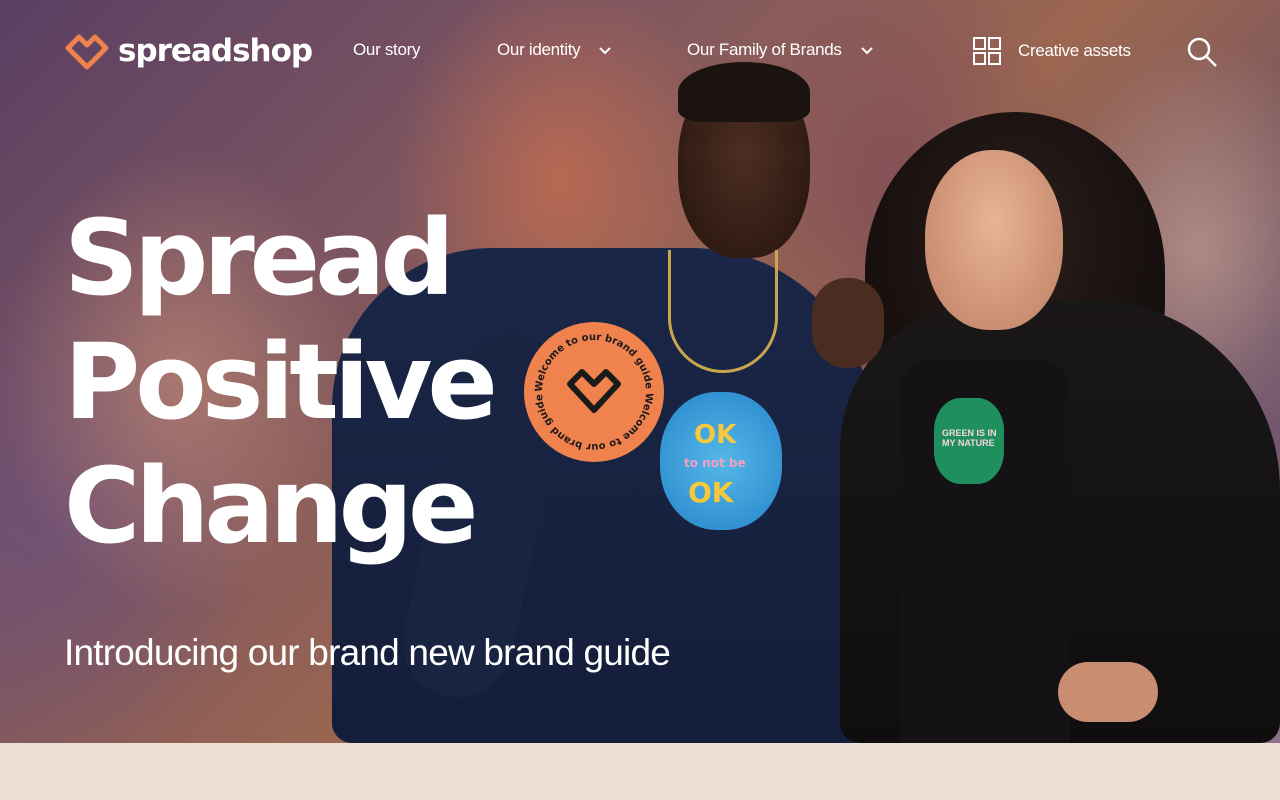 Image resolution: width=1280 pixels, height=800 pixels. I want to click on nav-creative-assets: Creative assets, so click(1051, 51).